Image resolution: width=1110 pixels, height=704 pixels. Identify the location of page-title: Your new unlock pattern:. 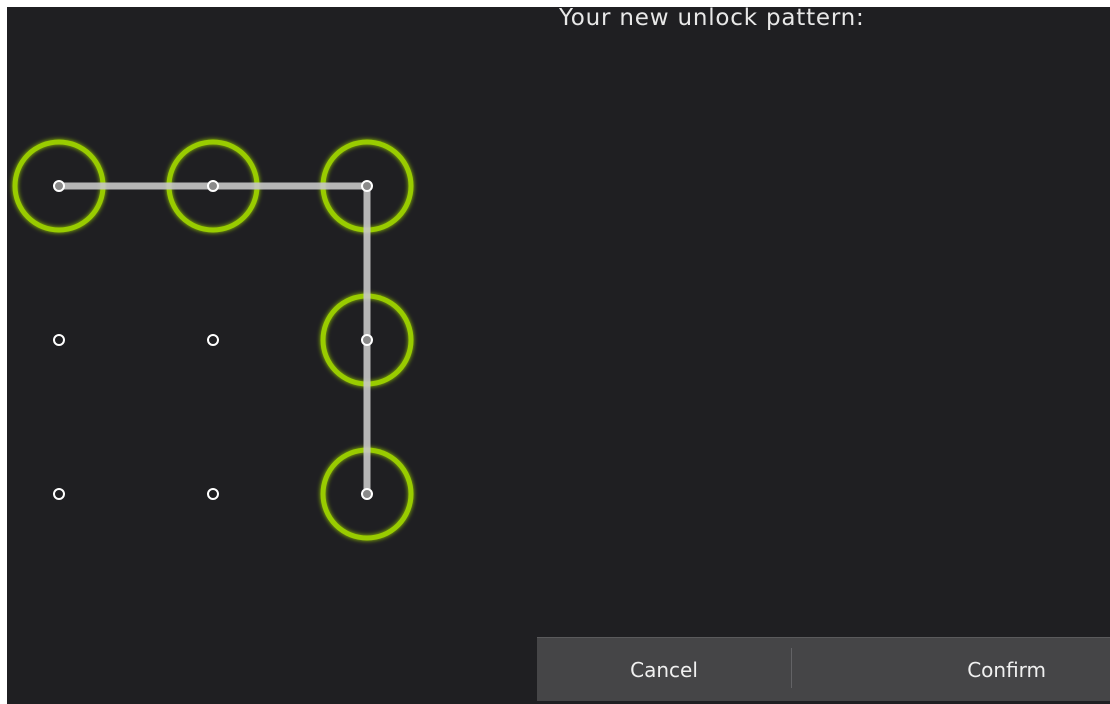
(712, 19).